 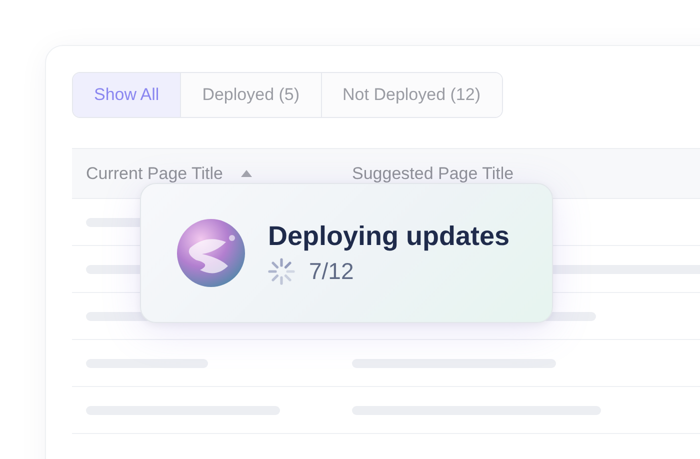 I want to click on toast-title: Deploying updates, so click(x=389, y=236).